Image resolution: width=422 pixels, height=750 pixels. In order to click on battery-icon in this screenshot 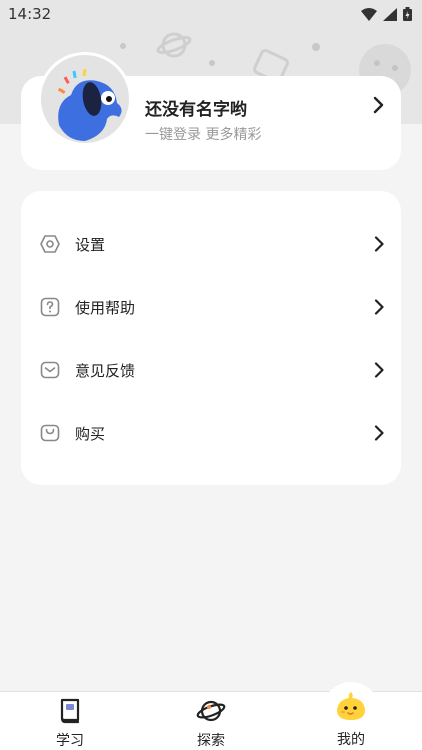, I will do `click(407, 14)`.